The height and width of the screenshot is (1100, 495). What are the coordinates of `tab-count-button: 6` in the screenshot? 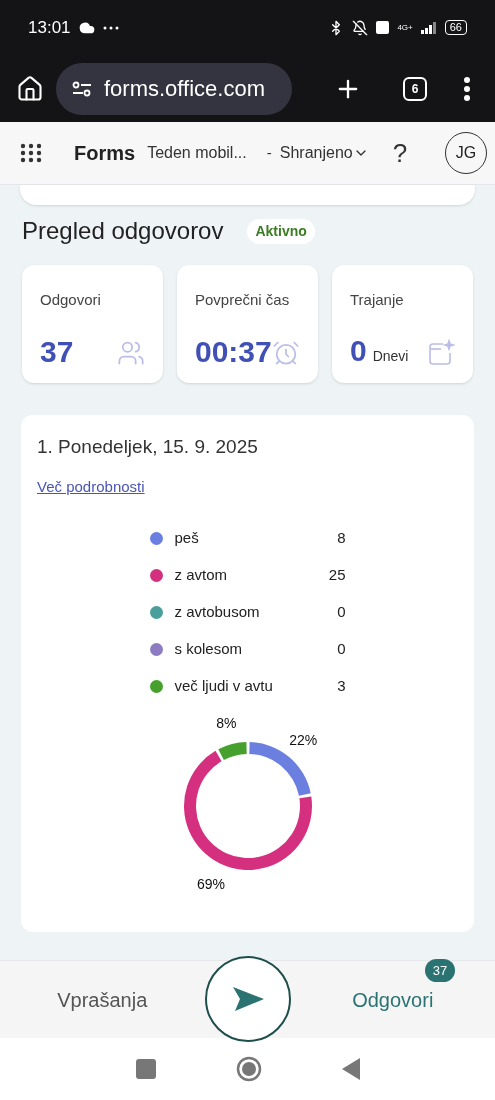 It's located at (415, 88).